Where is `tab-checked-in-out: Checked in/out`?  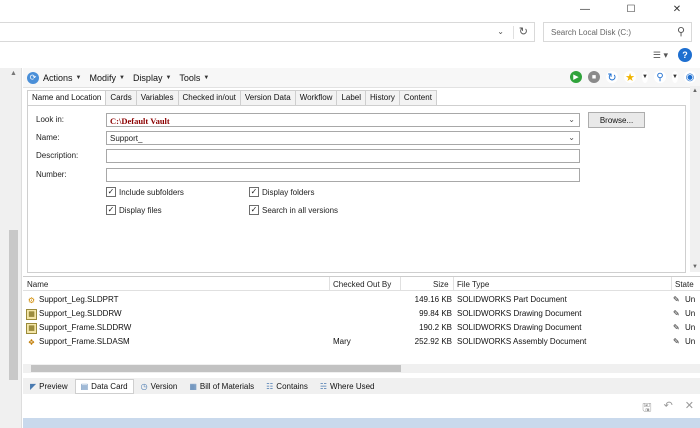
tab-checked-in-out: Checked in/out is located at coordinates (209, 97).